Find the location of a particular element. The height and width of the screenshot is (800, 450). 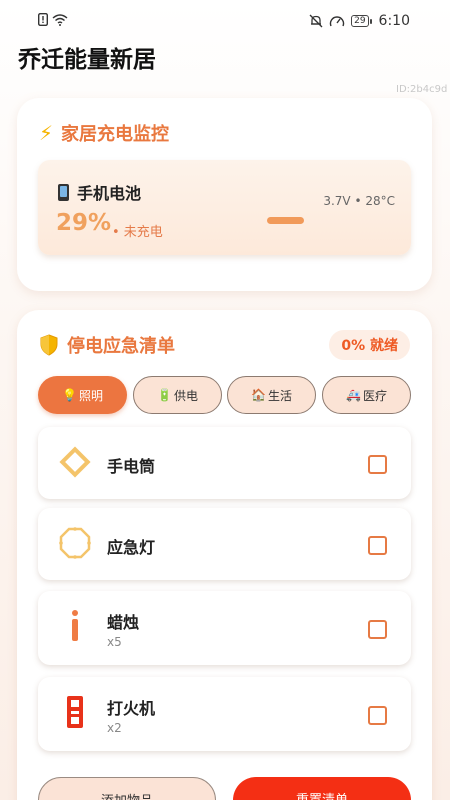

checklist-header: 停电应急清单 is located at coordinates (107, 345).